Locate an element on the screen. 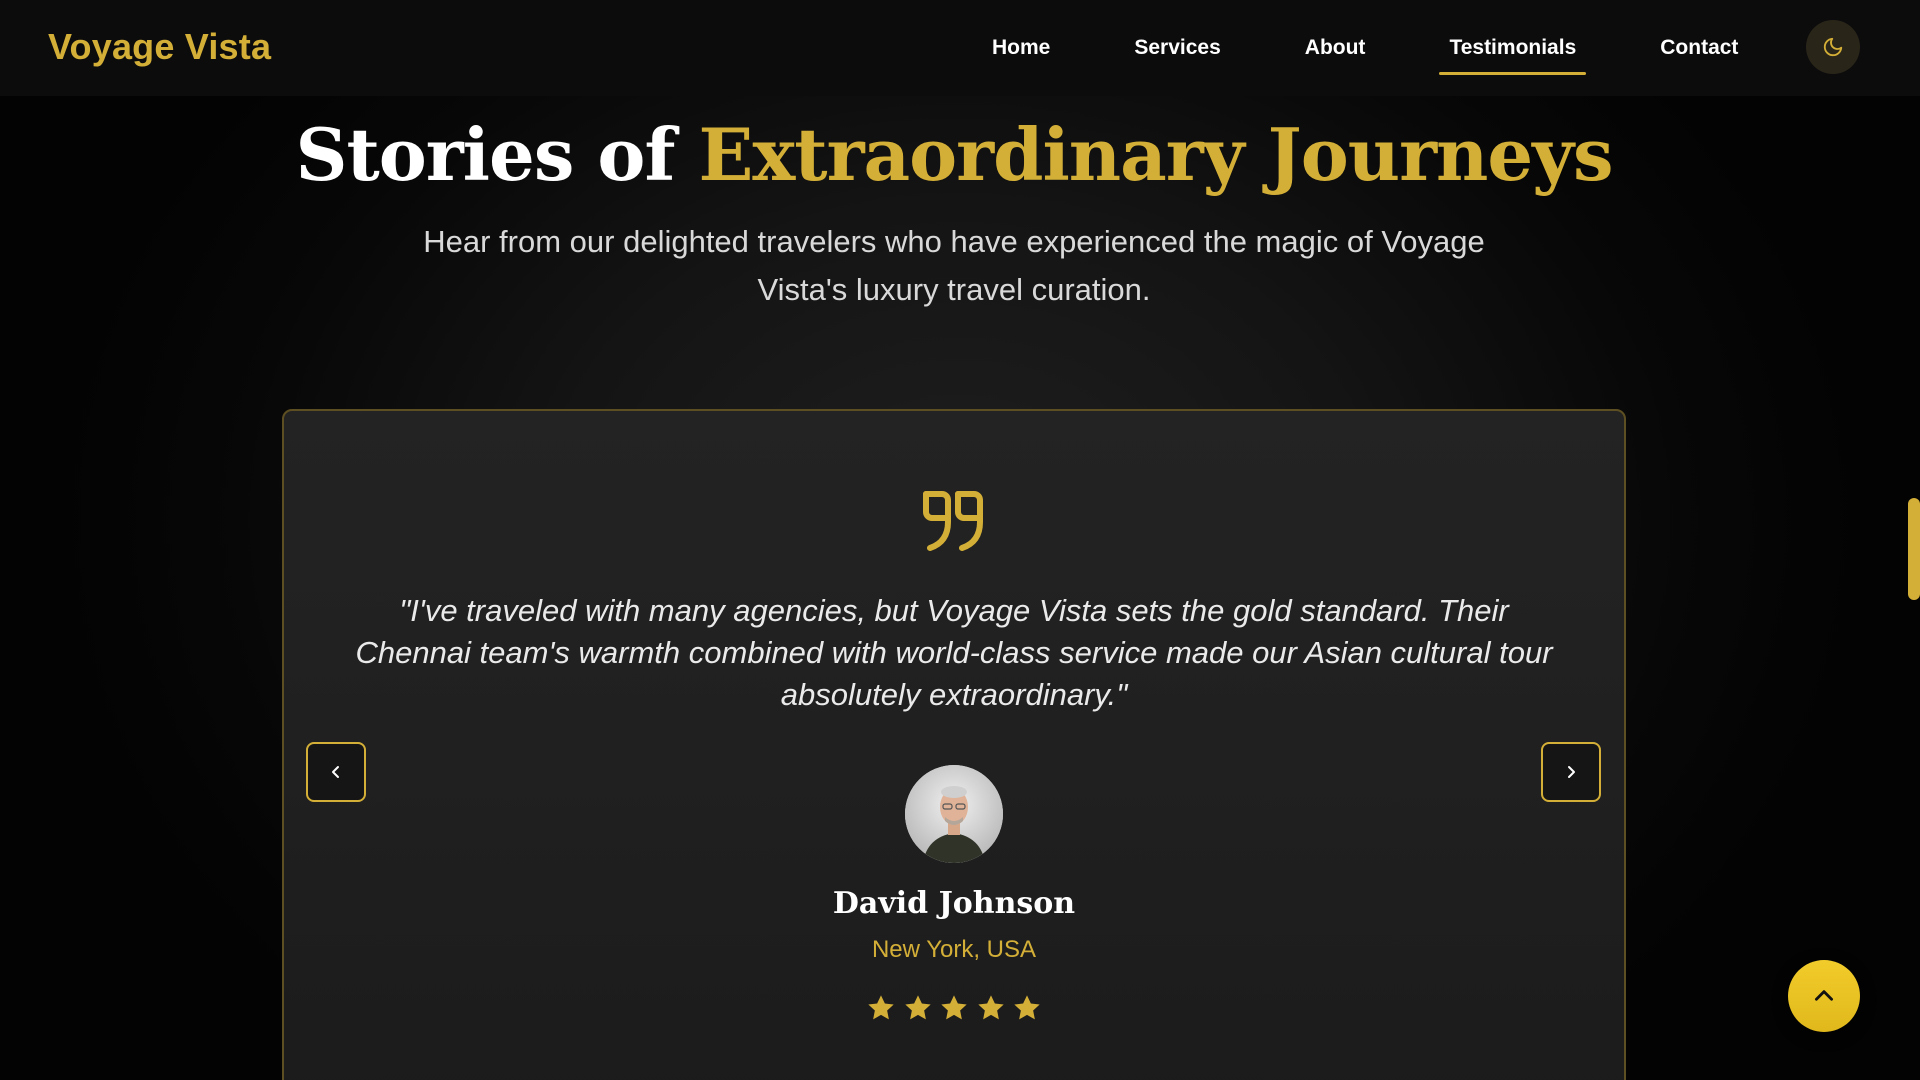  author-name: David Johnson is located at coordinates (954, 903).